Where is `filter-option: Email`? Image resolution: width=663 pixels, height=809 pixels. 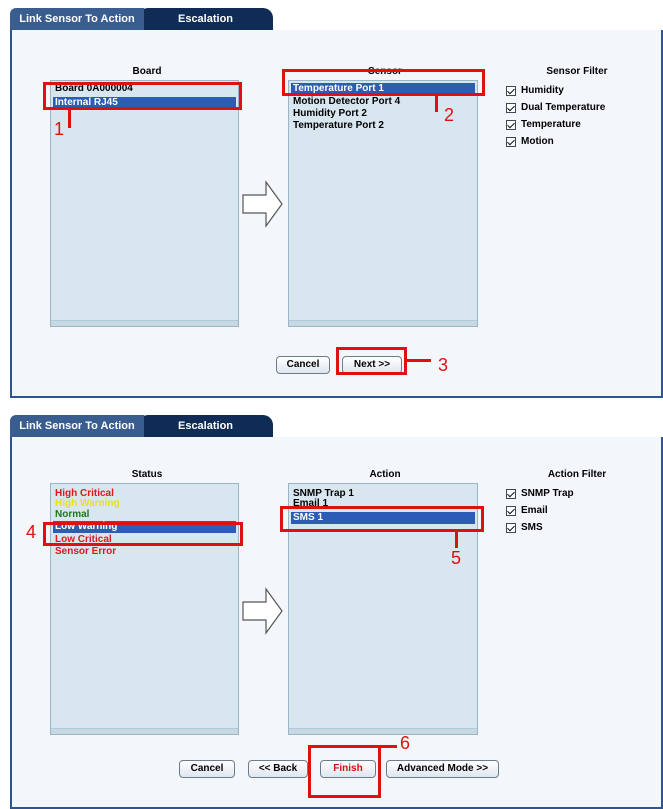
filter-option: Email is located at coordinates (540, 510).